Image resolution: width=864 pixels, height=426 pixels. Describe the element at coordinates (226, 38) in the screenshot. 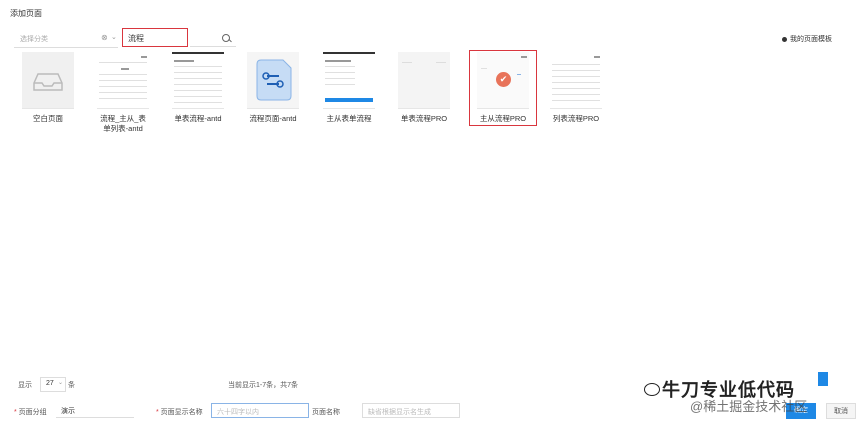

I see `search-icon` at that location.